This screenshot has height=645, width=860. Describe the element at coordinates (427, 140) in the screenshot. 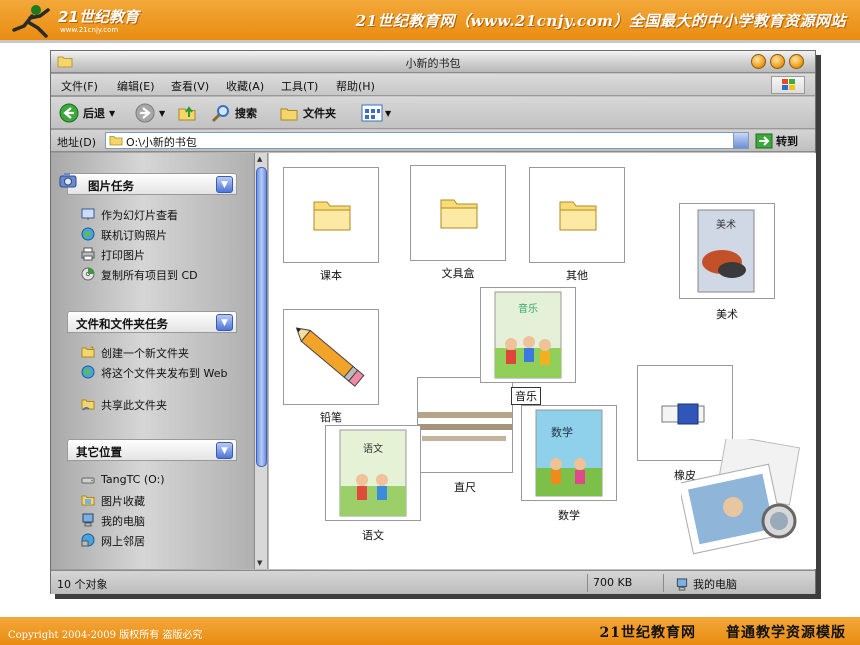

I see `address-input: O:\小新的书包` at that location.